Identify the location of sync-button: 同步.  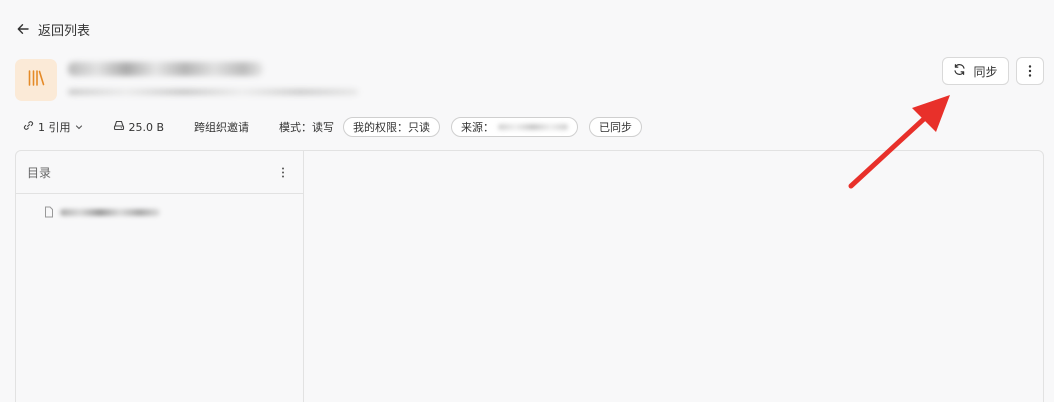
(975, 71).